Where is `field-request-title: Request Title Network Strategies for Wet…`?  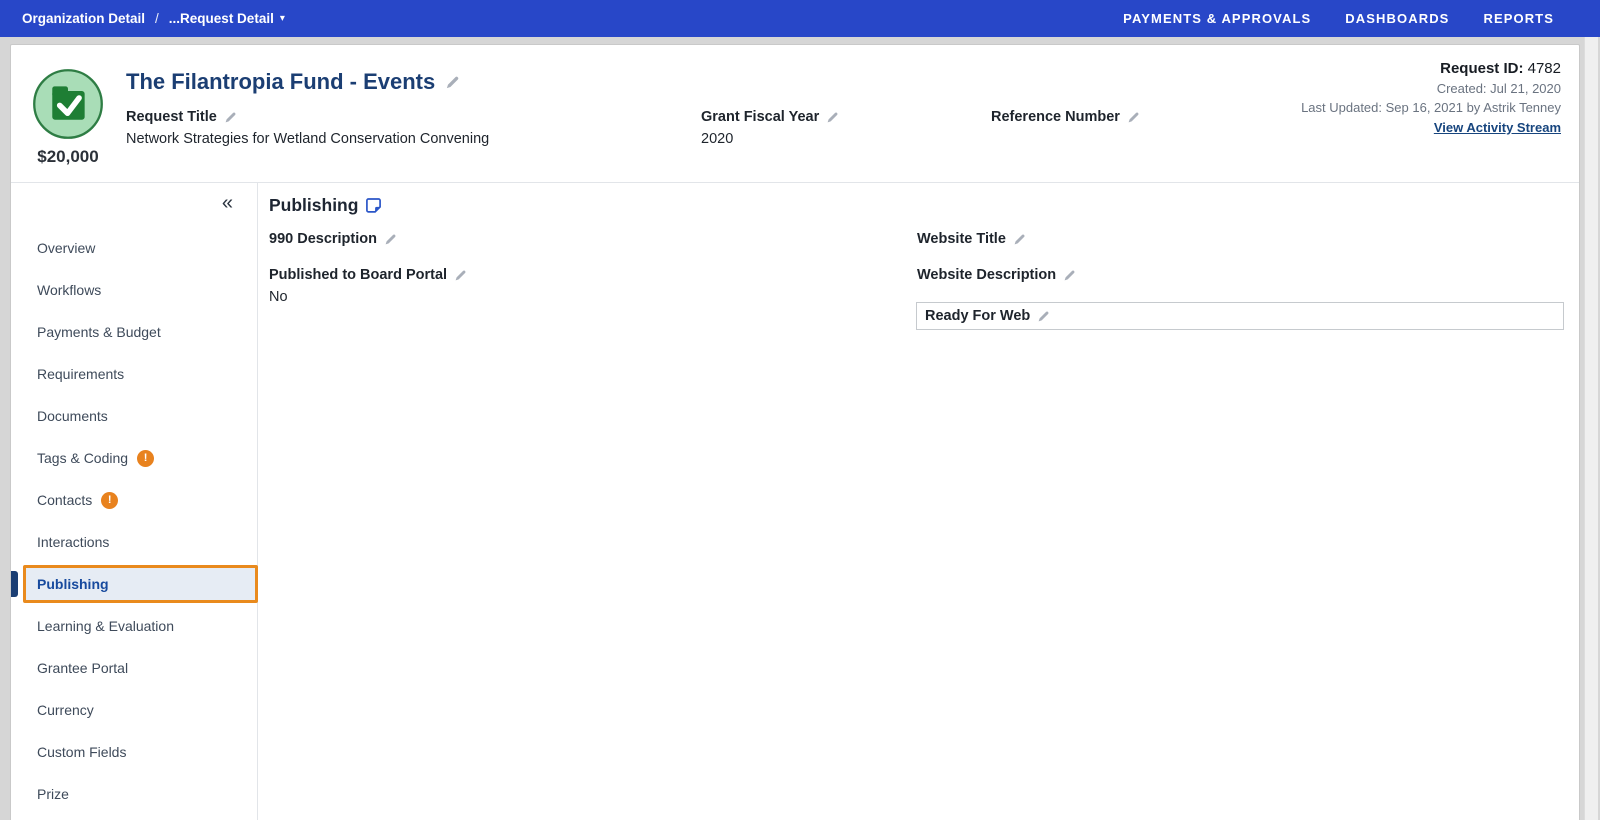 field-request-title: Request Title Network Strategies for Wet… is located at coordinates (307, 128).